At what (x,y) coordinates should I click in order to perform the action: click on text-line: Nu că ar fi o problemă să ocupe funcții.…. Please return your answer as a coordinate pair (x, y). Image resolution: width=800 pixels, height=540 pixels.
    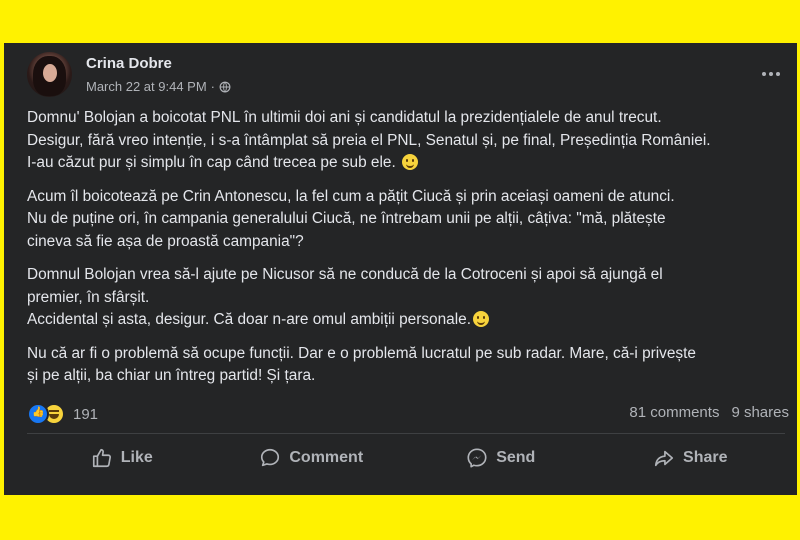
    Looking at the image, I should click on (361, 353).